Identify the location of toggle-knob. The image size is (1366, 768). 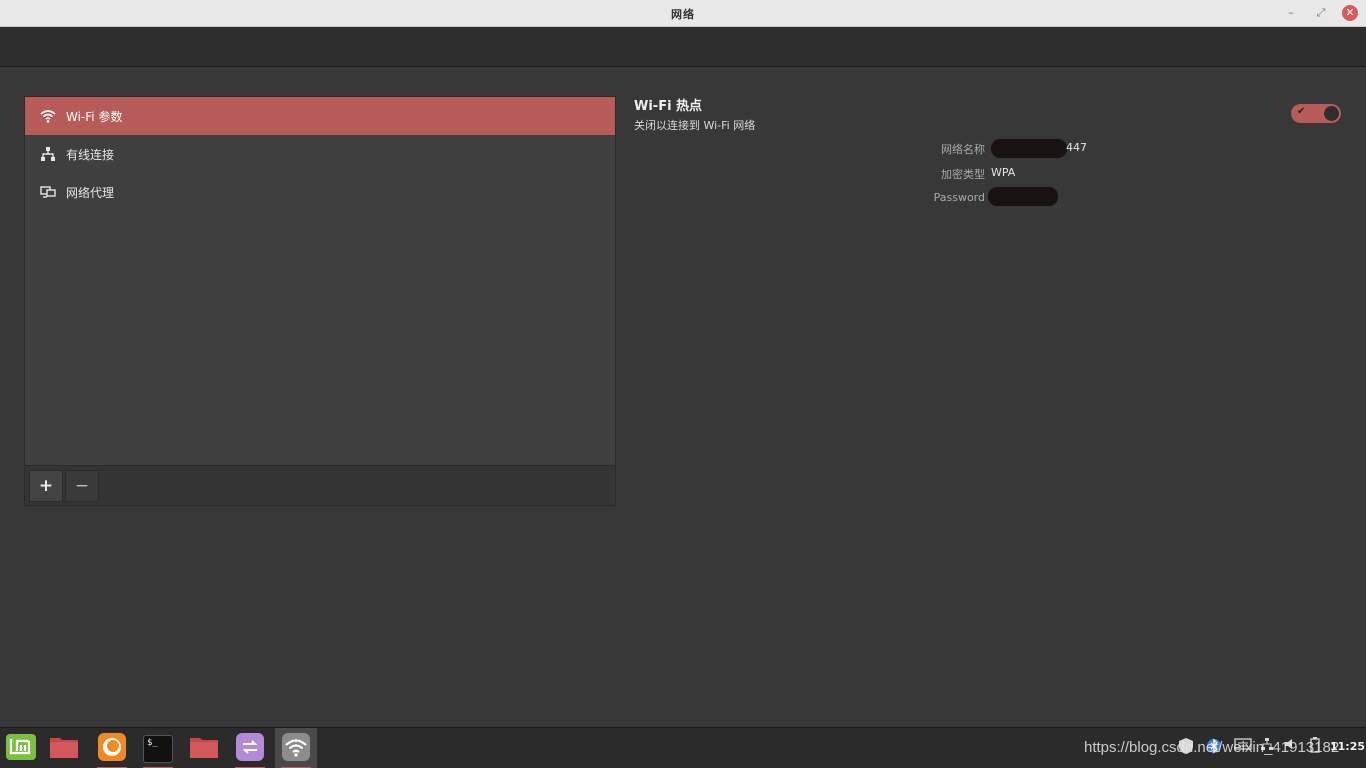
(1331, 113).